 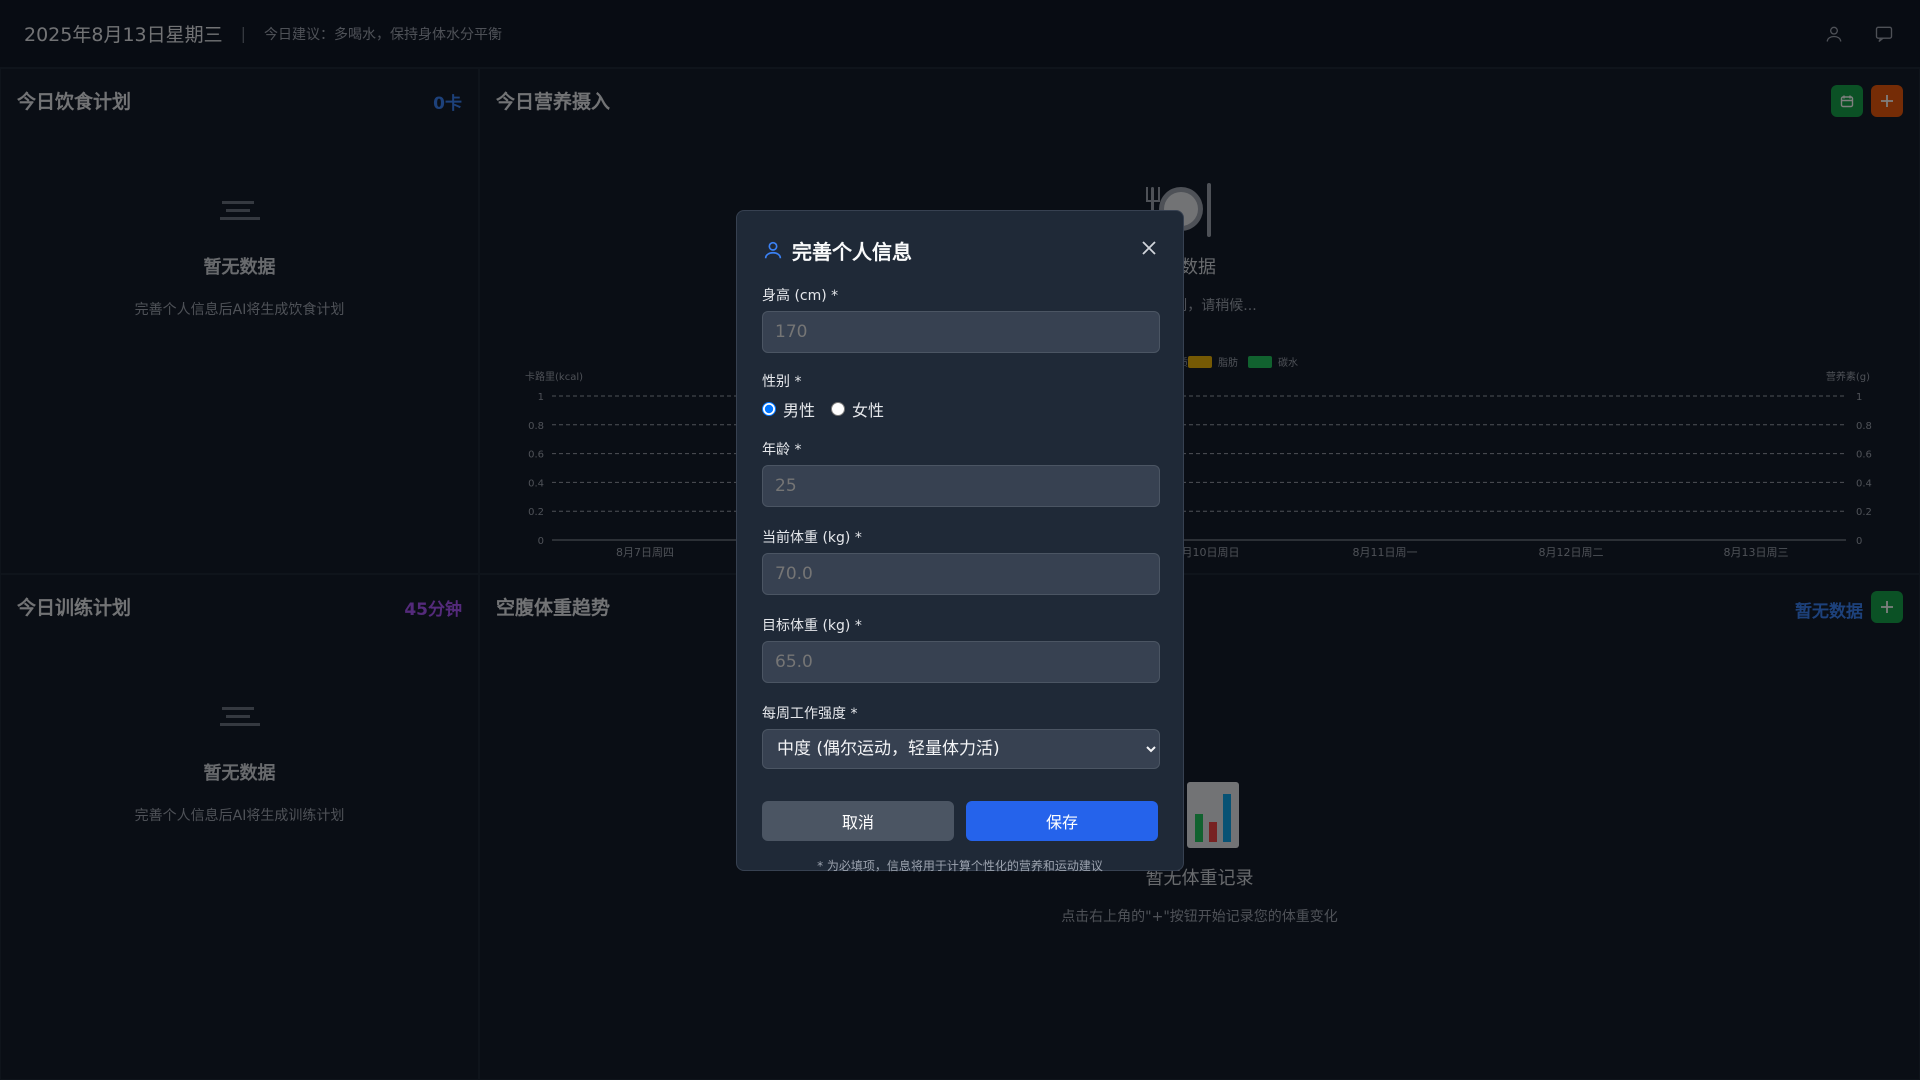 I want to click on close-icon, so click(x=1149, y=250).